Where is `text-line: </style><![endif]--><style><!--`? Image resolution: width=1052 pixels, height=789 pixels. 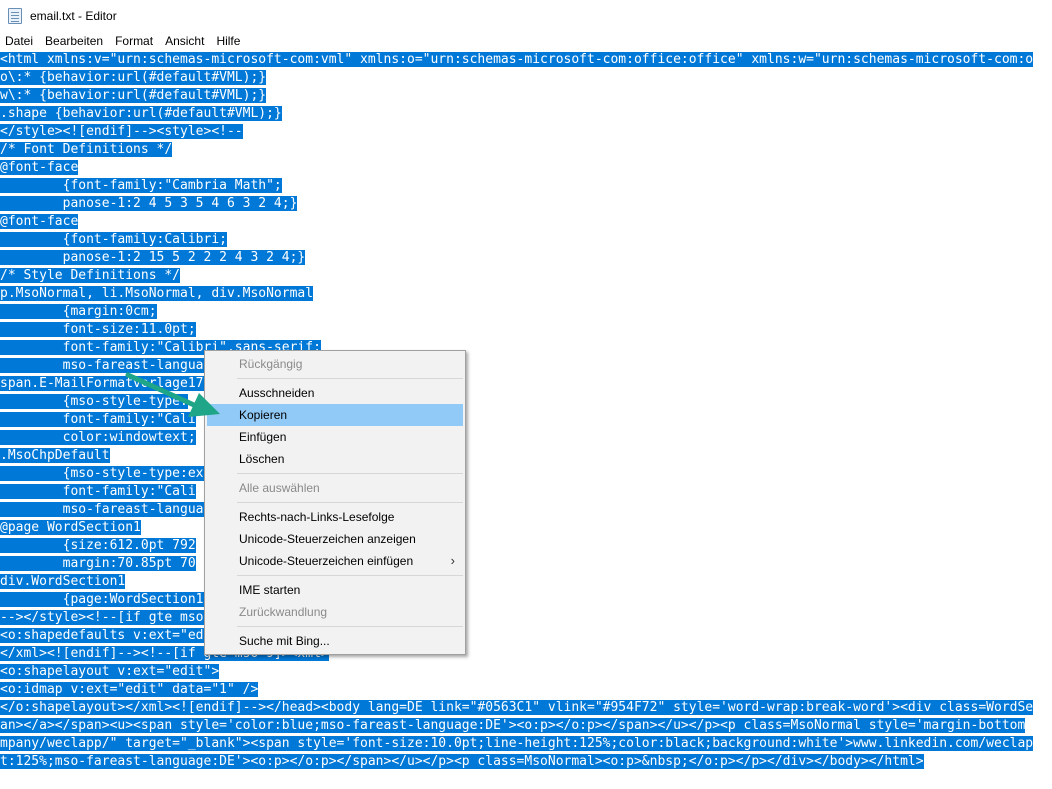 text-line: </style><![endif]--><style><!-- is located at coordinates (121, 131).